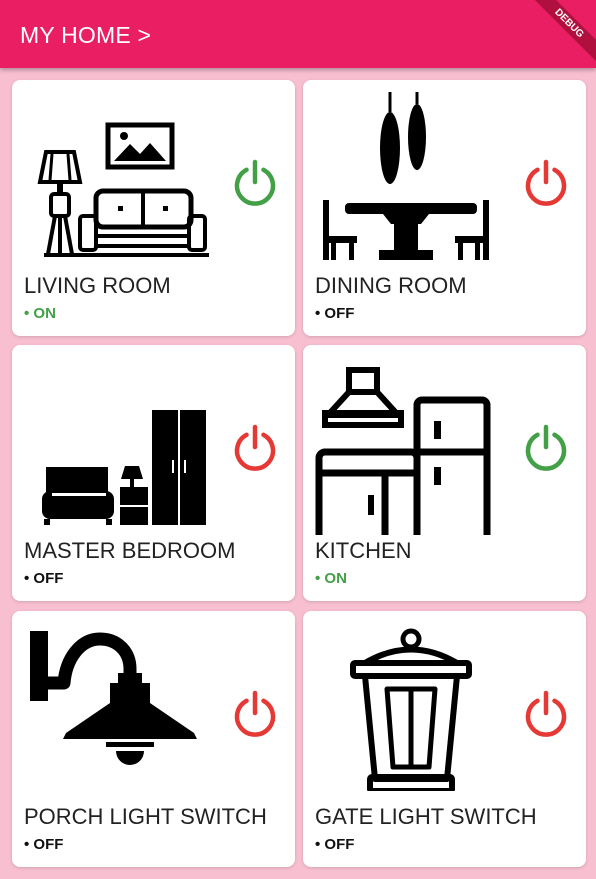  I want to click on page-title: MY HOME >, so click(85, 35).